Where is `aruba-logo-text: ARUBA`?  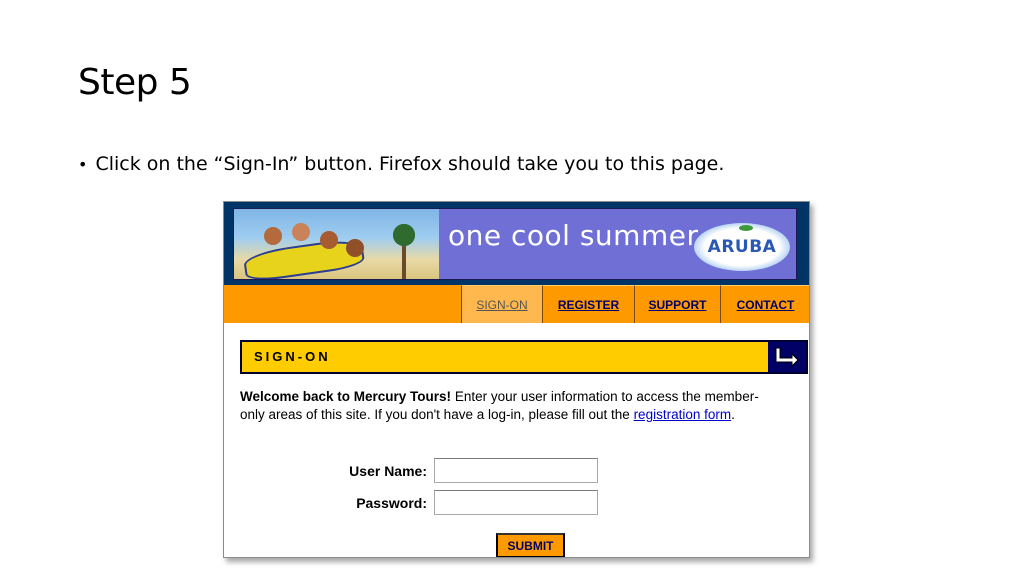 aruba-logo-text: ARUBA is located at coordinates (742, 247).